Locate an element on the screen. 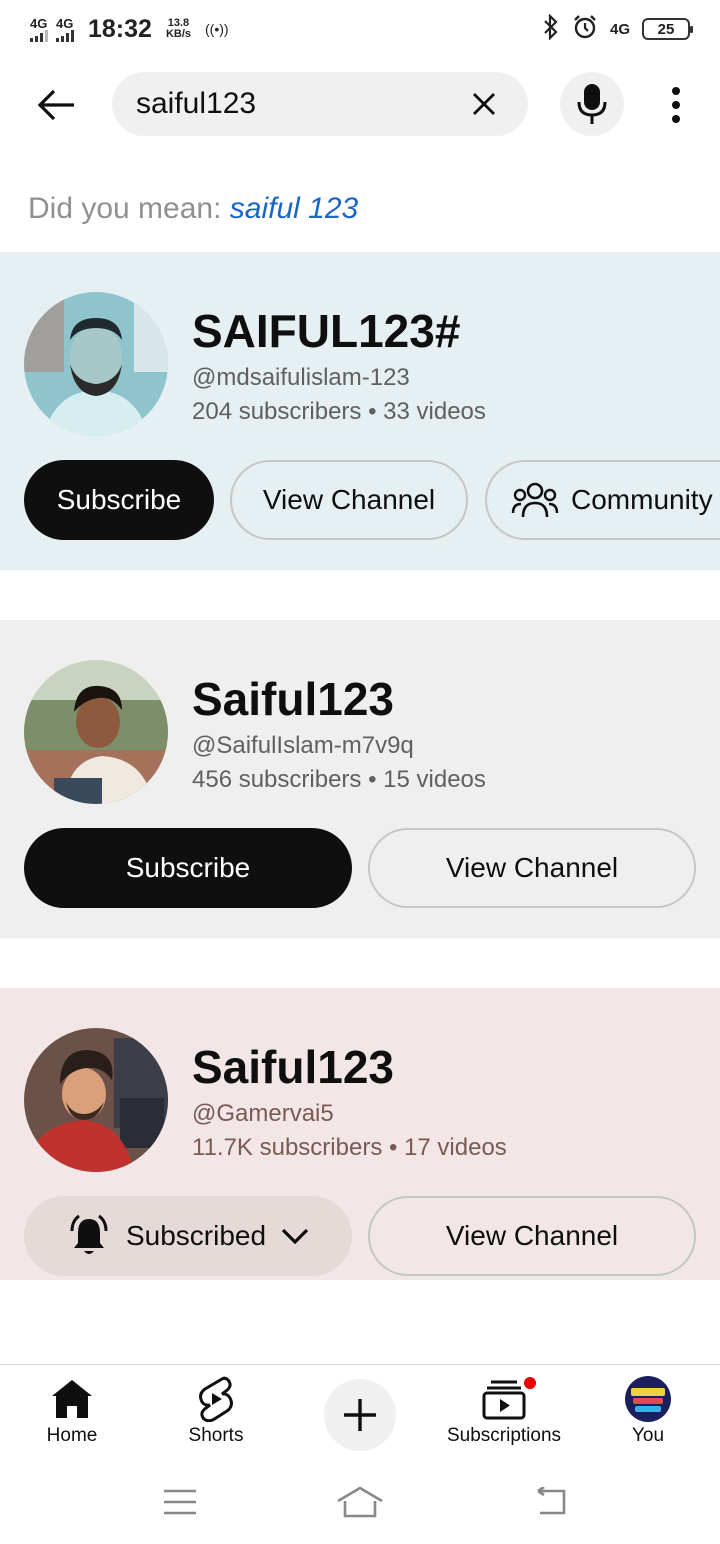  plus-icon is located at coordinates (360, 1415).